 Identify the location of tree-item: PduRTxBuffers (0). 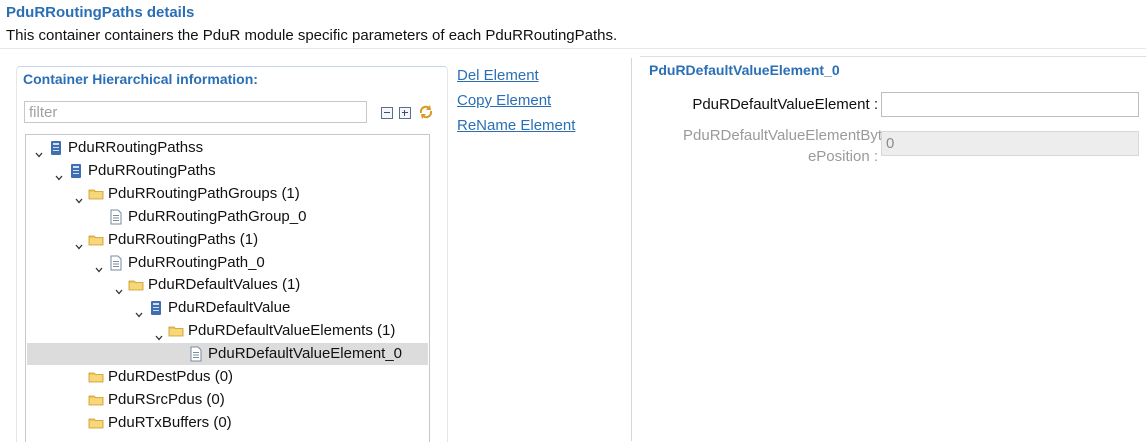
(227, 423).